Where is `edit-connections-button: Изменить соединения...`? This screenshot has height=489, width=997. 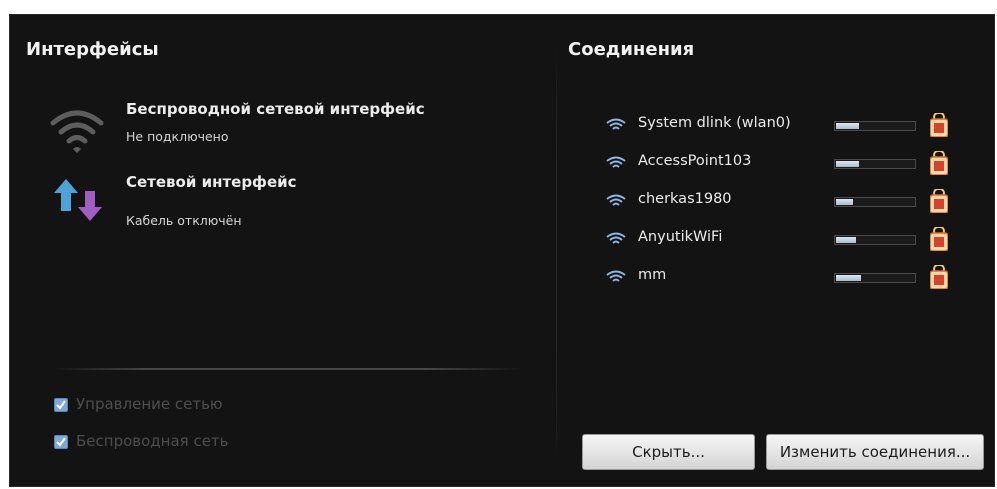
edit-connections-button: Изменить соединения... is located at coordinates (875, 452).